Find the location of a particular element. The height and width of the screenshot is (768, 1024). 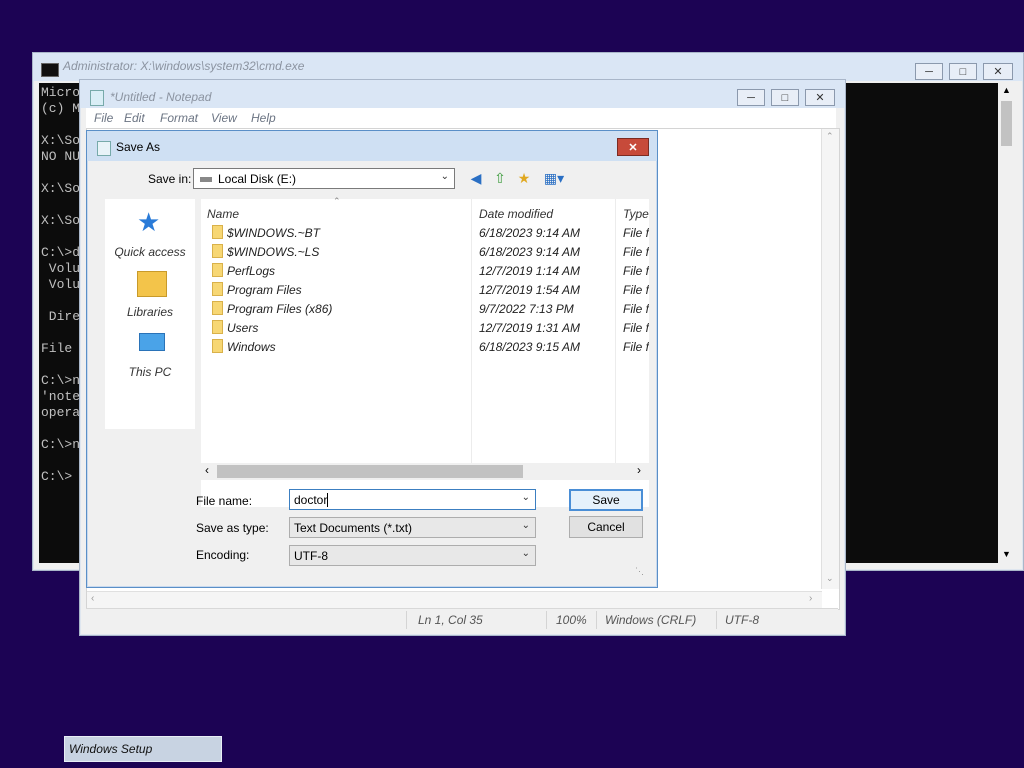

column-header-date: Date modified is located at coordinates (516, 214).